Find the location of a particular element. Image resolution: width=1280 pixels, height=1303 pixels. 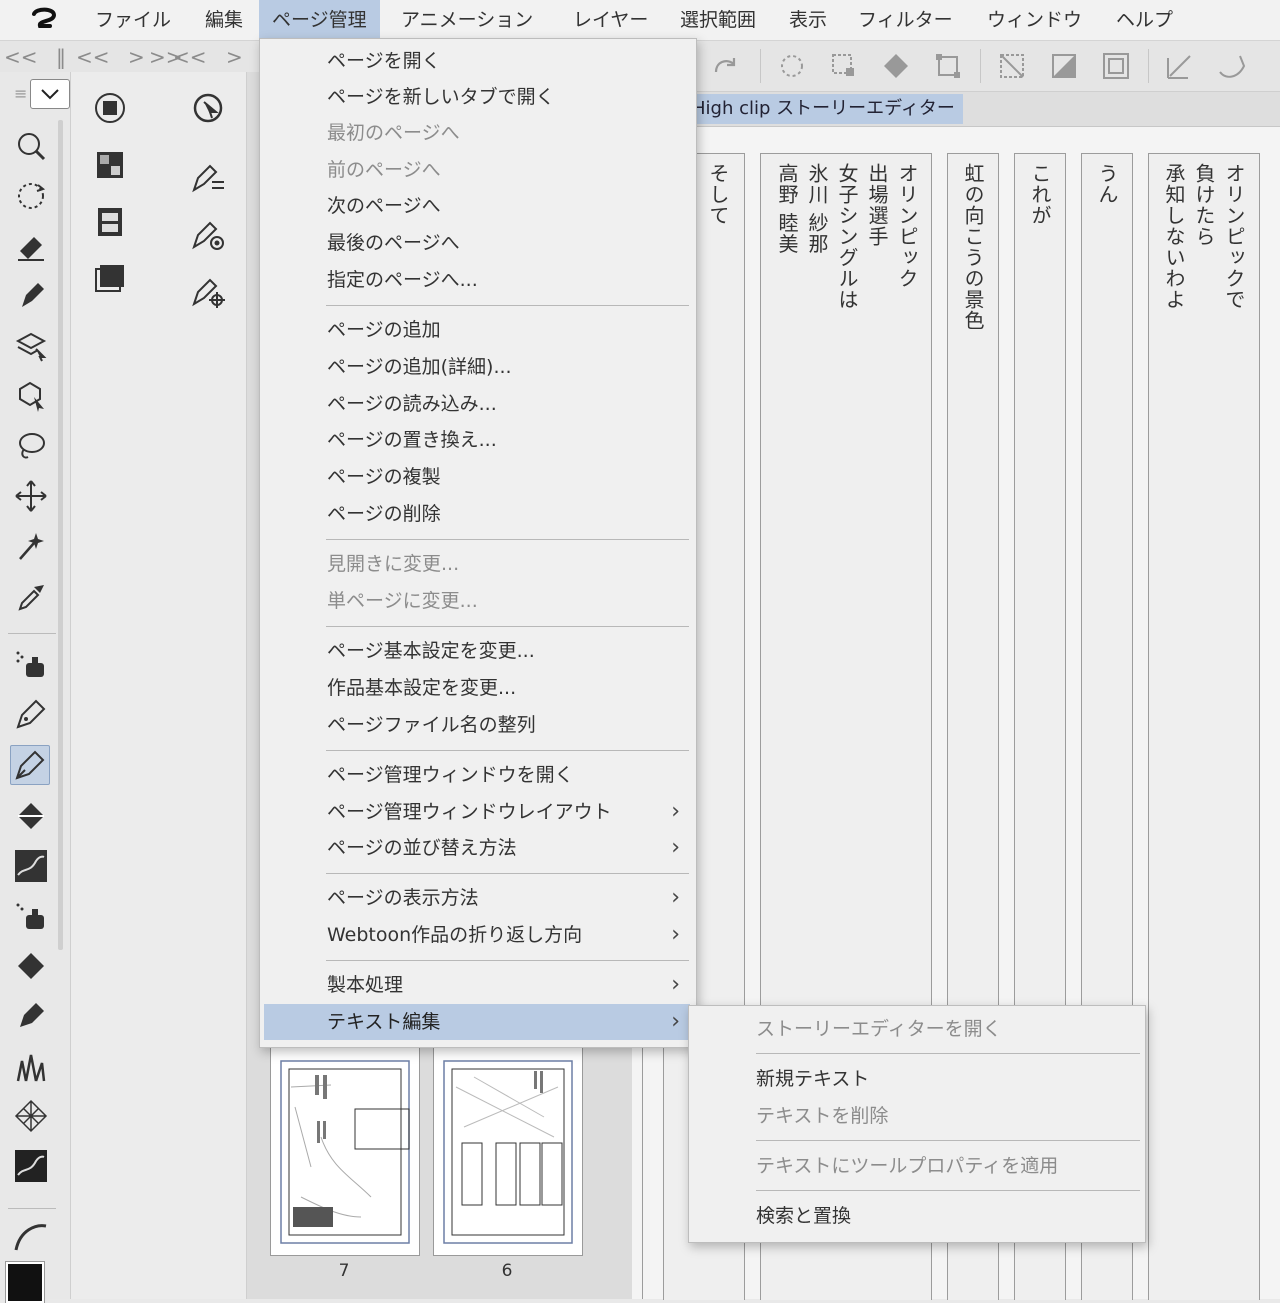

menu-item-last-page: 最後のページへ is located at coordinates (477, 243).